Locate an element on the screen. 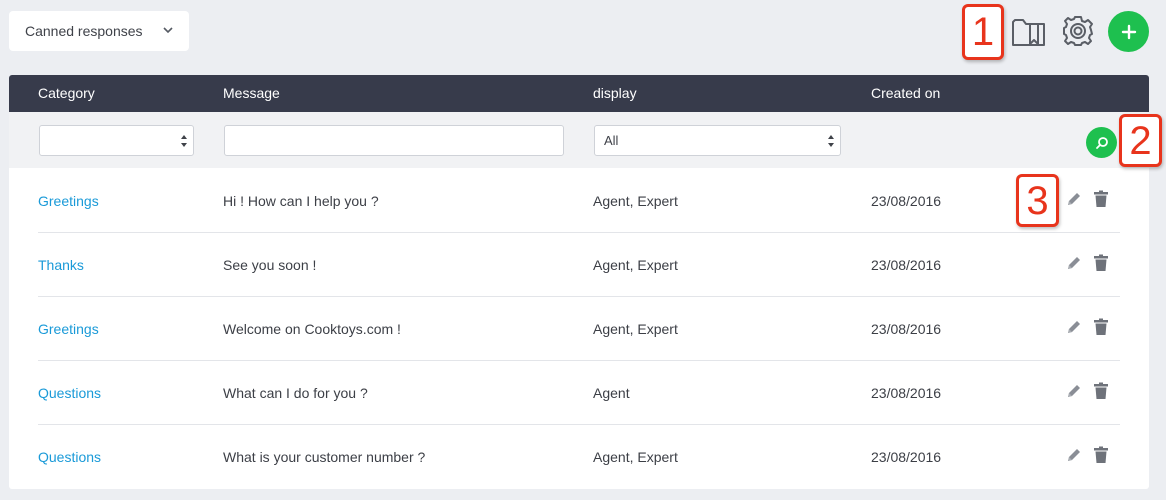 The height and width of the screenshot is (500, 1166). category-link: Thanks is located at coordinates (61, 265).